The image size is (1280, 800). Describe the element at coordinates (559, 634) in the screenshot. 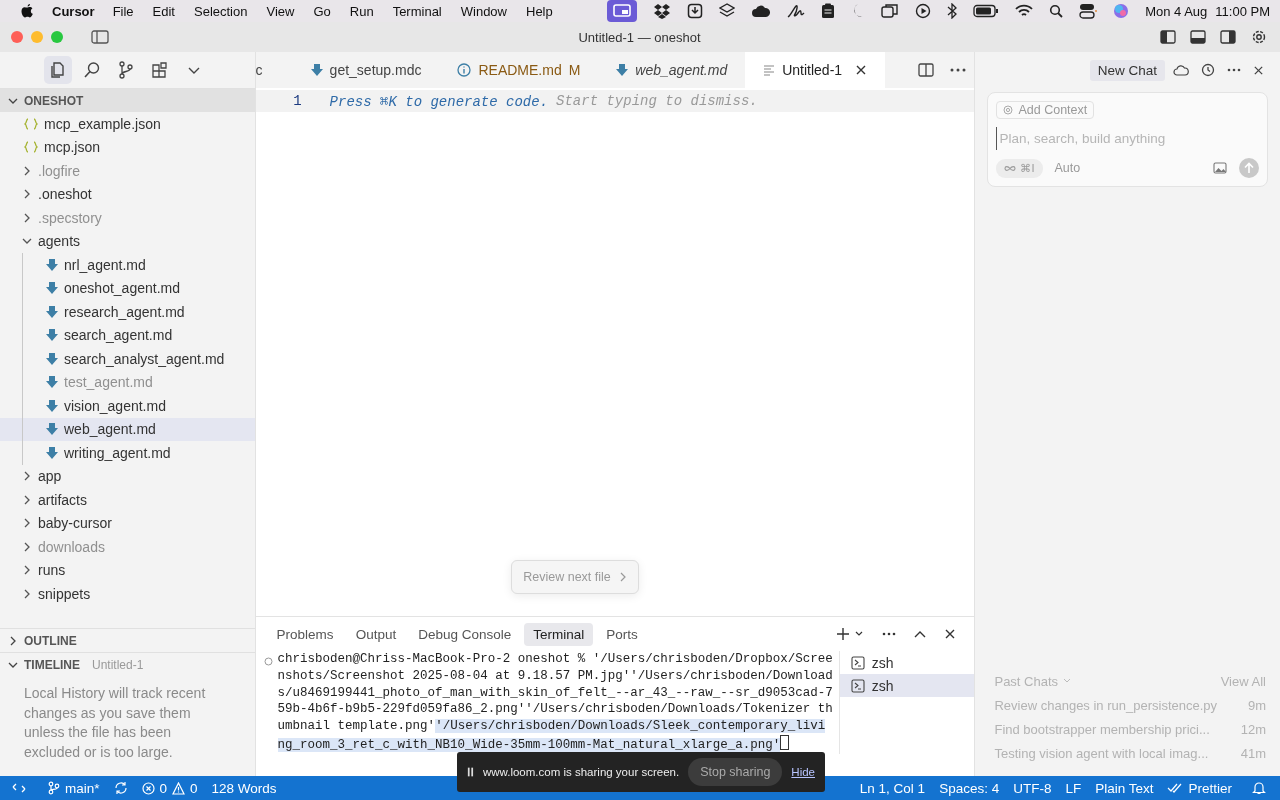

I see `panel-tab: Terminal` at that location.